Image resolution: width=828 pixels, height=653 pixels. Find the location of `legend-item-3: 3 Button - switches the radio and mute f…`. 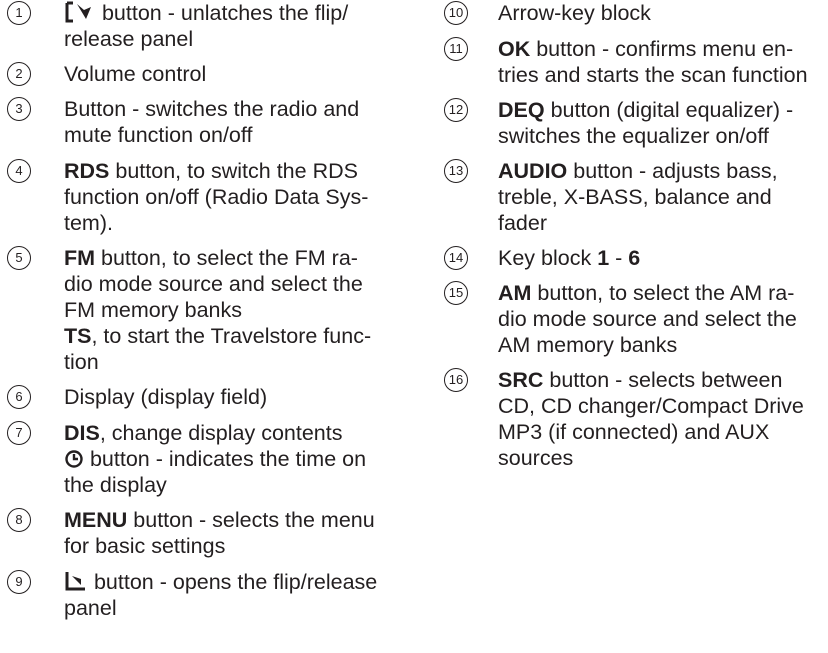

legend-item-3: 3 Button - switches the radio and mute f… is located at coordinates (200, 122).